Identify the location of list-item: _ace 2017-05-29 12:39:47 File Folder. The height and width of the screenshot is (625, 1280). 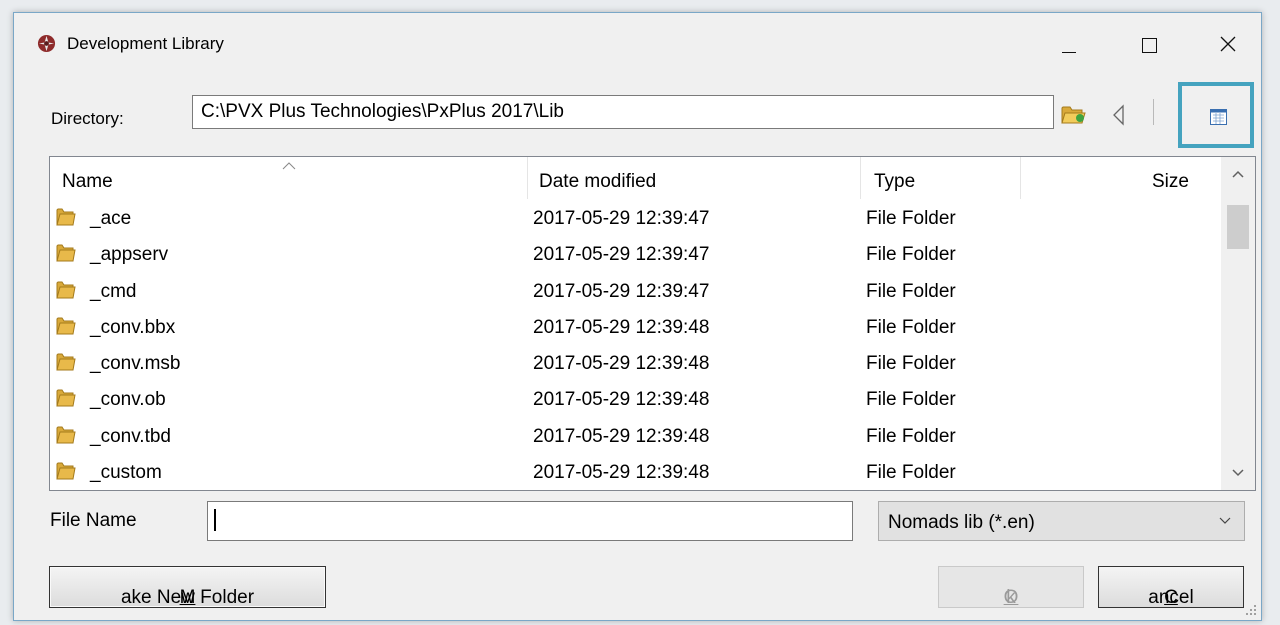
(635, 219).